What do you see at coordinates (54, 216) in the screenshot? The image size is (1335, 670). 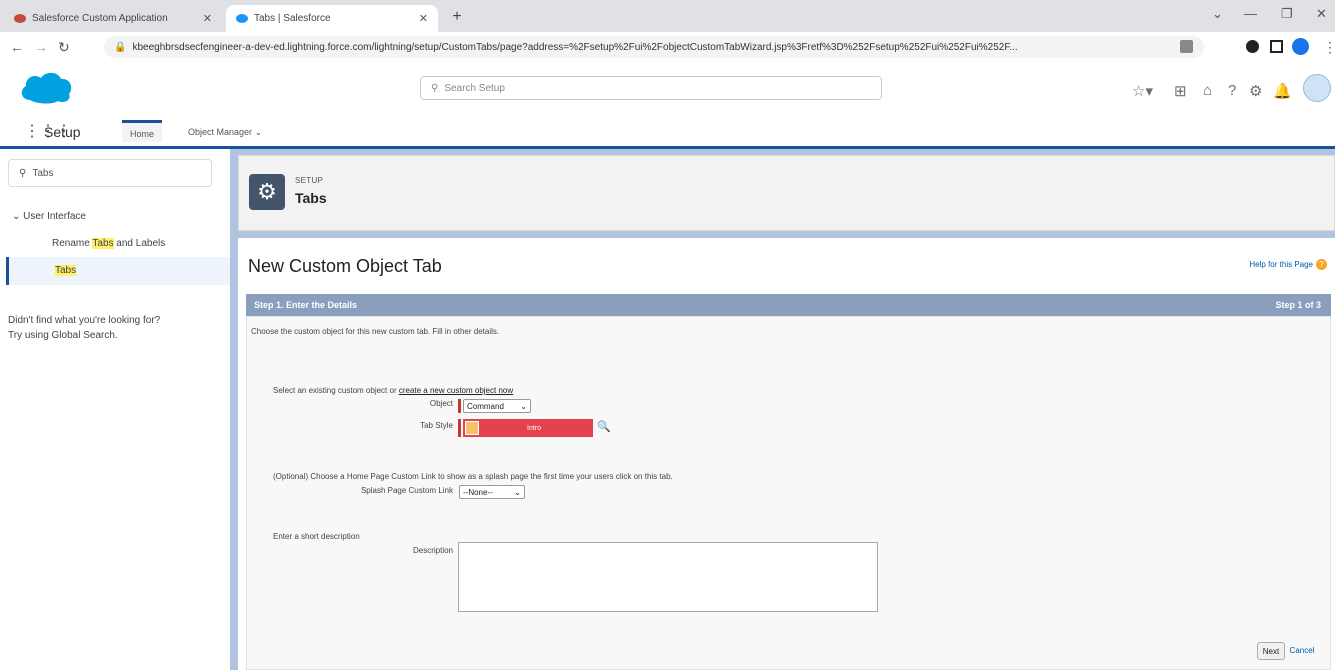 I see `sidebar-group-label: User Interface` at bounding box center [54, 216].